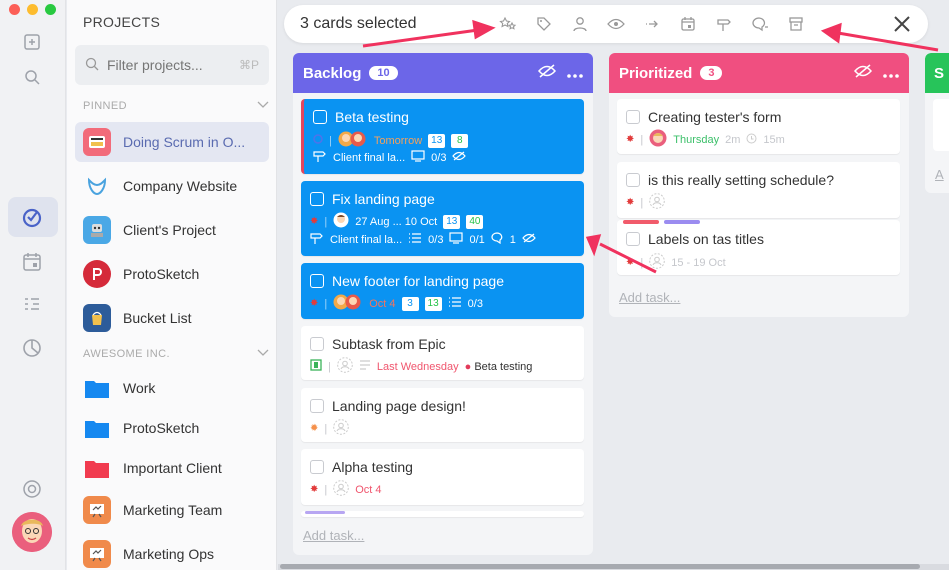 This screenshot has height=570, width=949. What do you see at coordinates (139, 388) in the screenshot?
I see `project-label: Work` at bounding box center [139, 388].